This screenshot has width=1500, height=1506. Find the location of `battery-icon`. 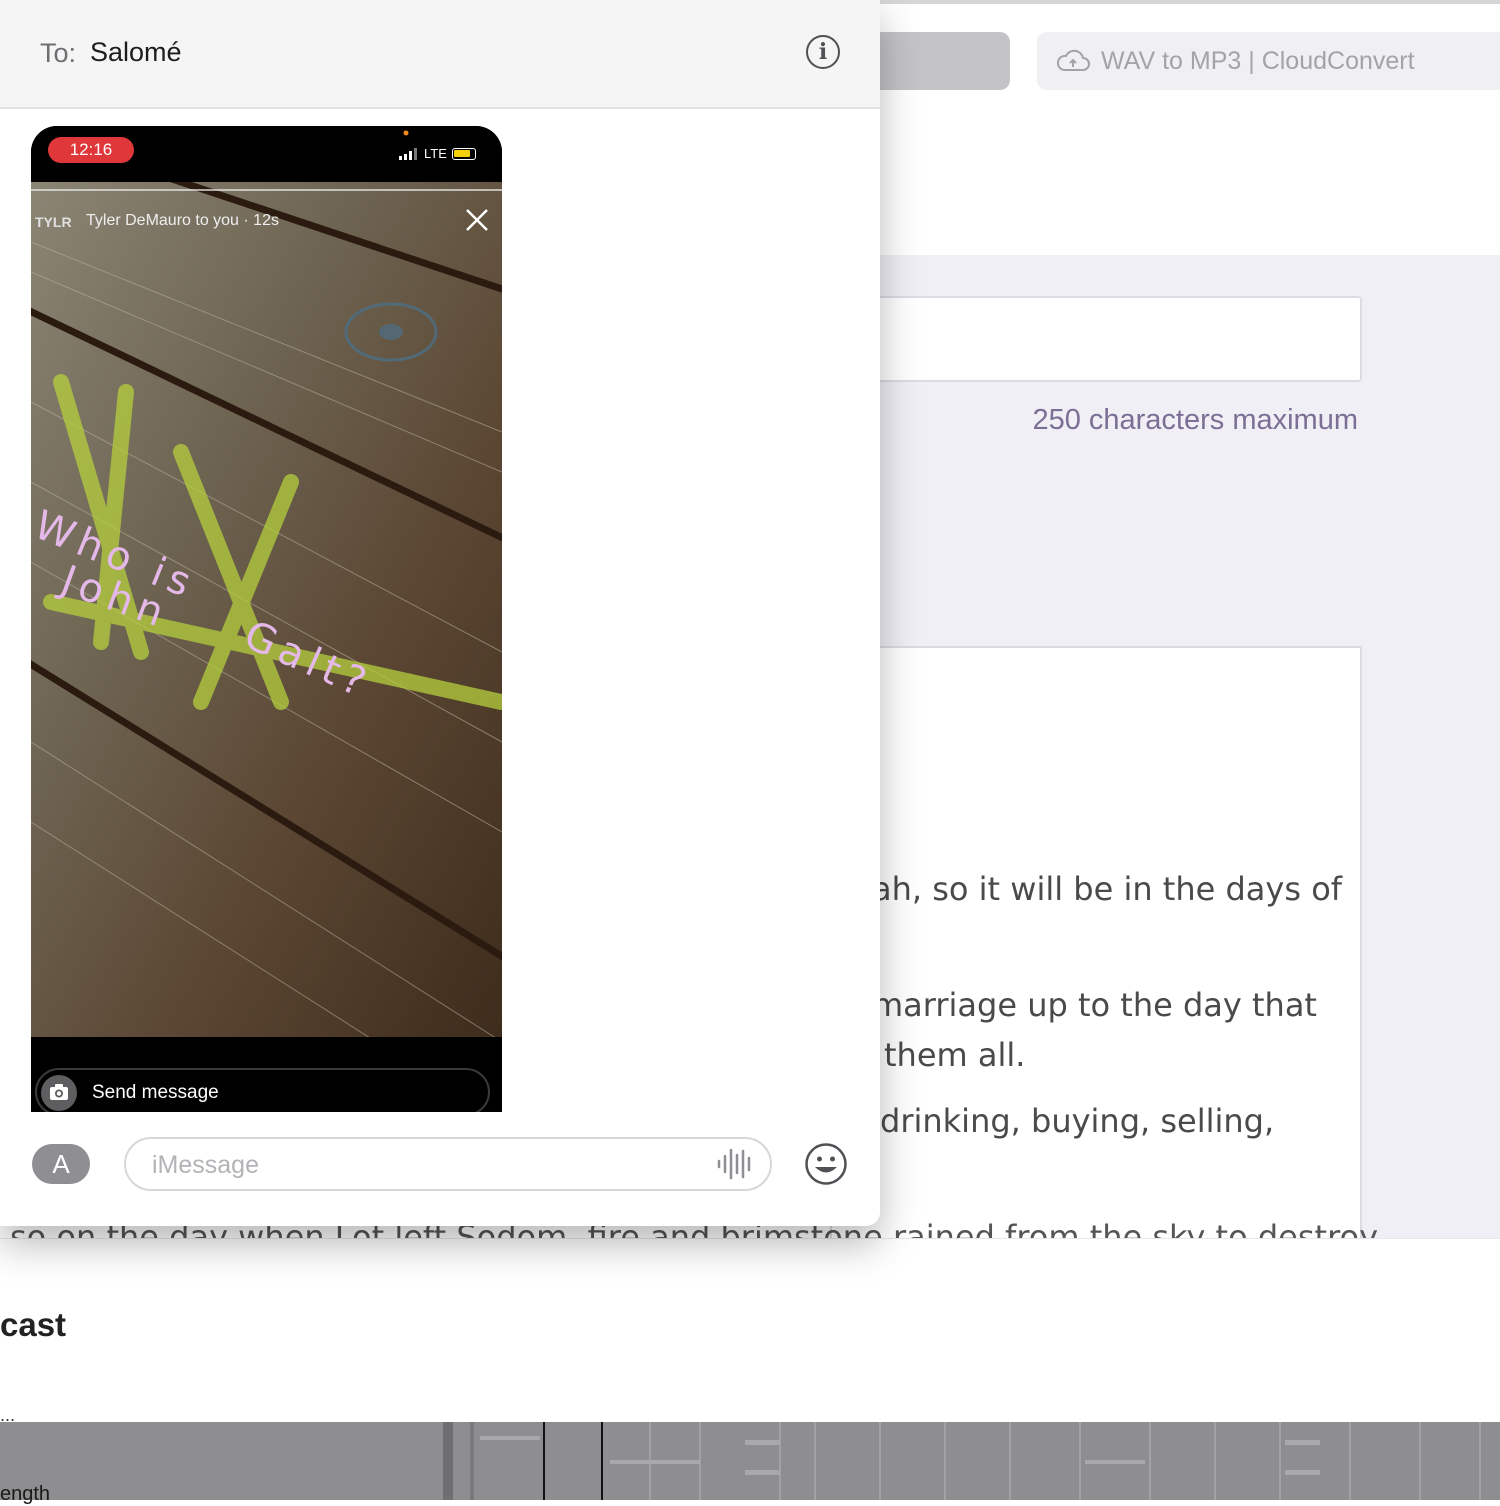

battery-icon is located at coordinates (464, 154).